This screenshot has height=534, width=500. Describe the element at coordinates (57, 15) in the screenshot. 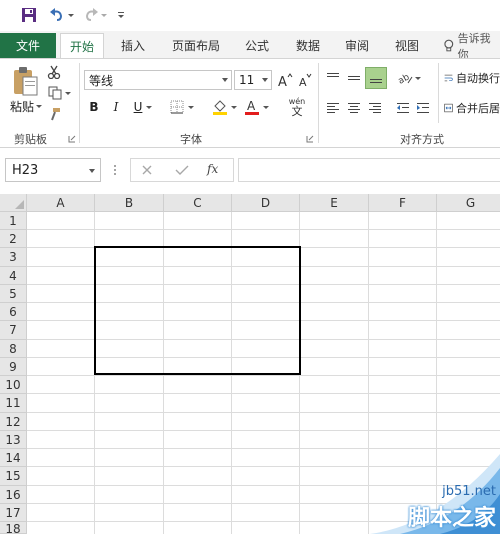

I see `undo-icon` at that location.